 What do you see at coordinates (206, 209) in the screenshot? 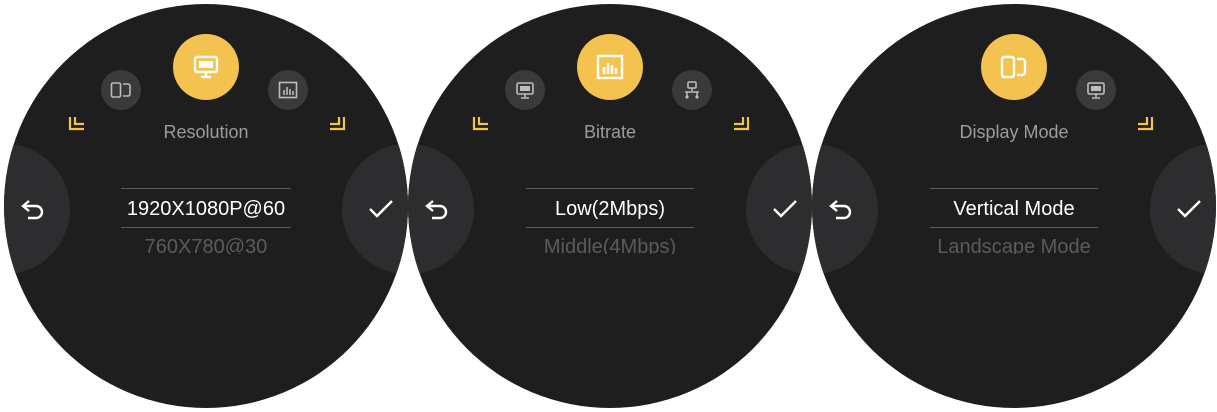
I see `selected-option: 1920X1080P@60` at bounding box center [206, 209].